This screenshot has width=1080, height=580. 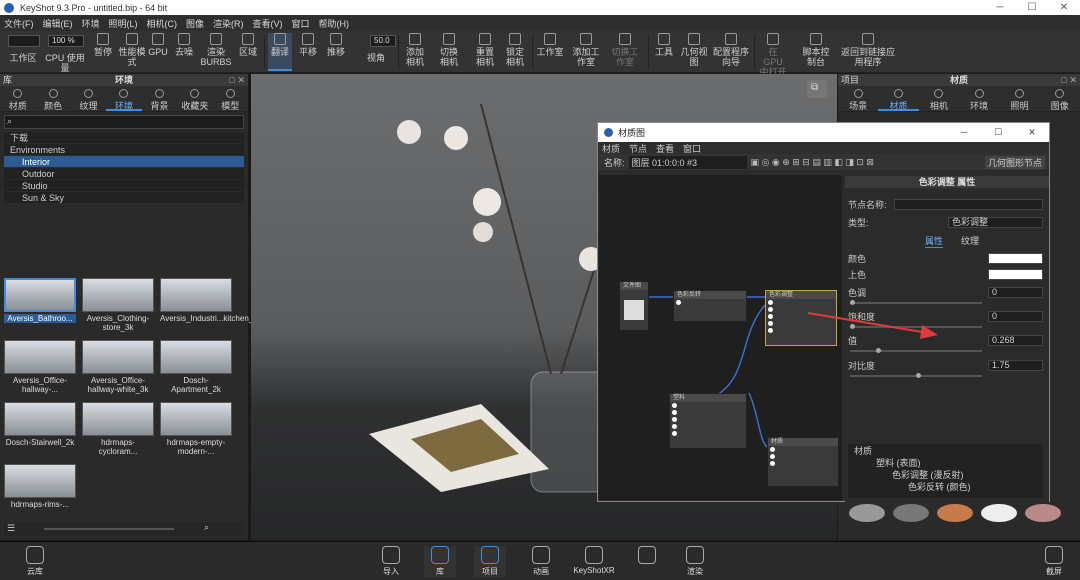 I want to click on pan-button: 平移, so click(x=308, y=52).